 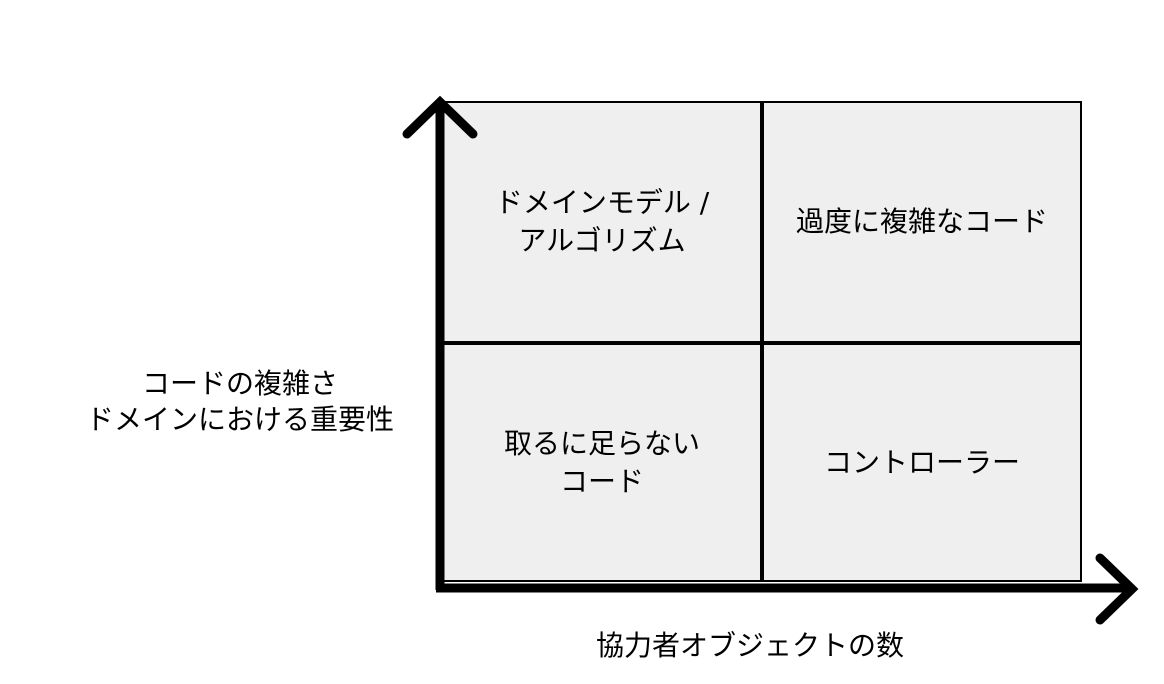 I want to click on x-axis-label: 協力者オブジェクトの数, so click(x=749, y=645).